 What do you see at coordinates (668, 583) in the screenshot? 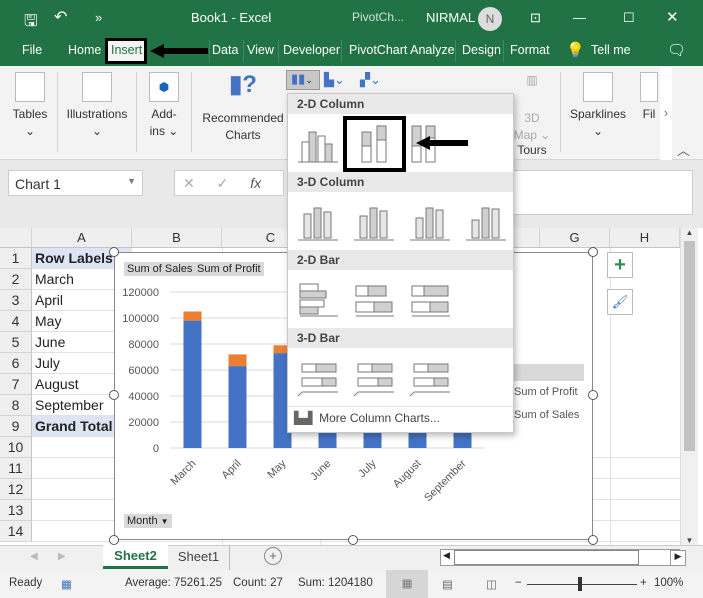
I see `zoom-level: 100%` at bounding box center [668, 583].